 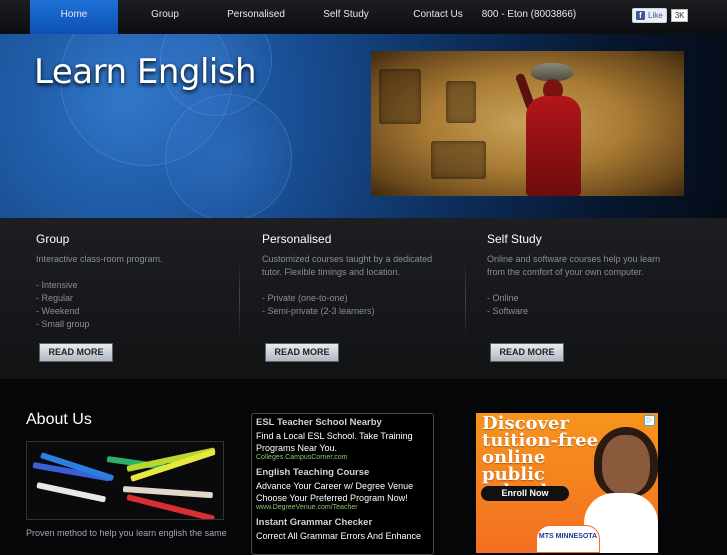 I want to click on nav-personalised: Personalised, so click(x=256, y=17).